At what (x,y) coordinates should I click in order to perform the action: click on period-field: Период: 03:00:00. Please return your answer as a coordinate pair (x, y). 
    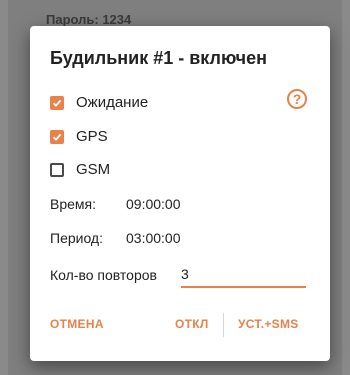
    Looking at the image, I should click on (115, 238).